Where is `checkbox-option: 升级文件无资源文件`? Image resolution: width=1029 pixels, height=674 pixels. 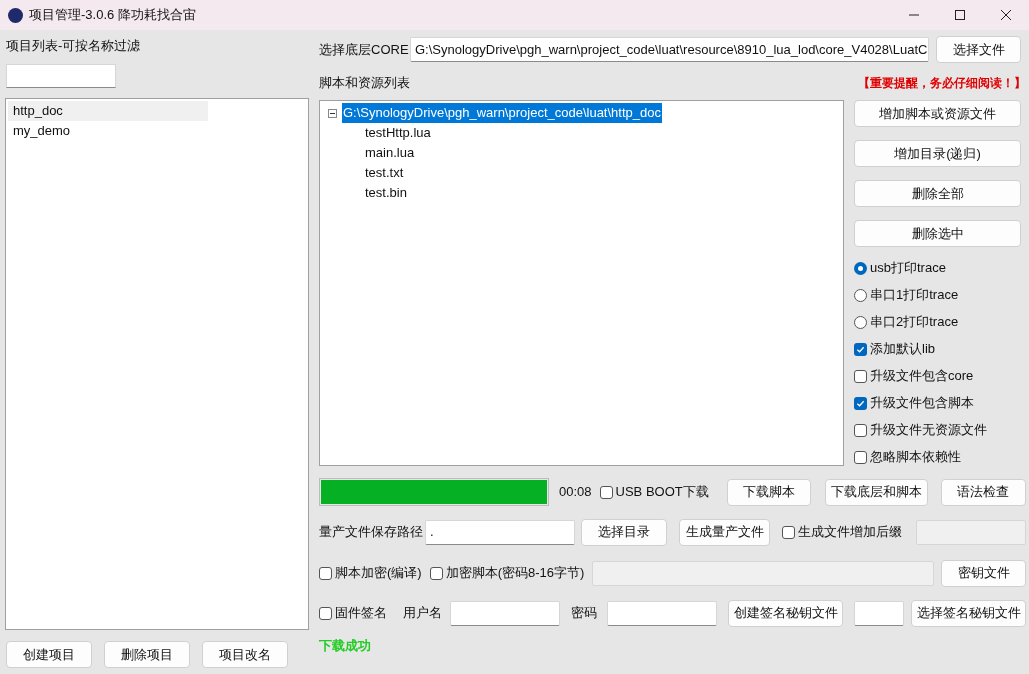
checkbox-option: 升级文件无资源文件 is located at coordinates (937, 430).